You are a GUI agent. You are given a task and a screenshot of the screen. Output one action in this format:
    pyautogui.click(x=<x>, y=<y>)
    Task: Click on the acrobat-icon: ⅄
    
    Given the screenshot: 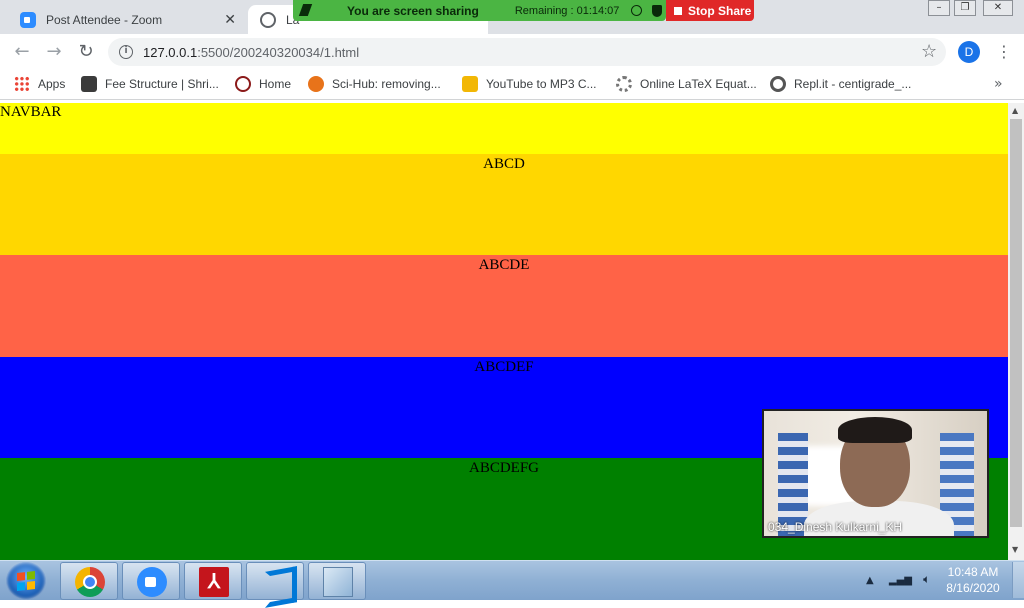 What is the action you would take?
    pyautogui.click(x=214, y=582)
    